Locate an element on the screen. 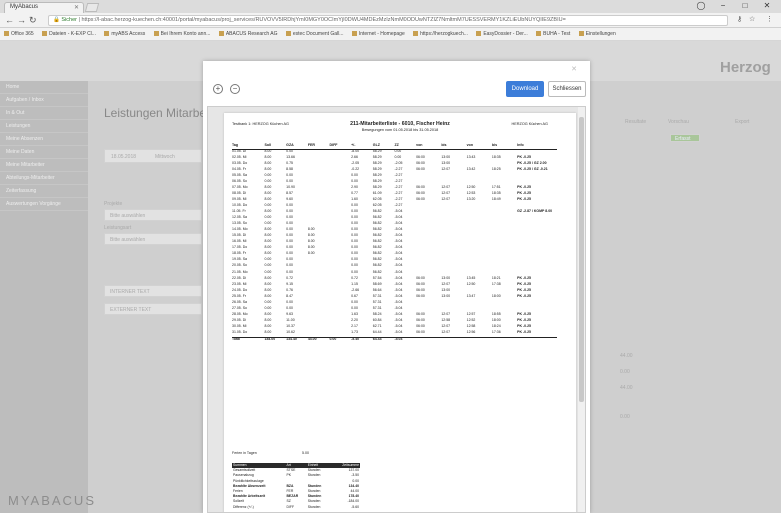 The image size is (781, 513). bookmark: Office 365 is located at coordinates (19, 34).